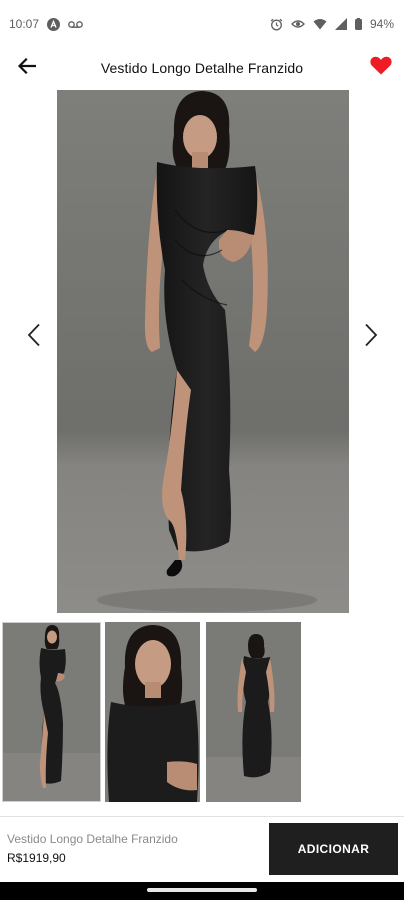  Describe the element at coordinates (36, 858) in the screenshot. I see `product-price: R$1919,90` at that location.